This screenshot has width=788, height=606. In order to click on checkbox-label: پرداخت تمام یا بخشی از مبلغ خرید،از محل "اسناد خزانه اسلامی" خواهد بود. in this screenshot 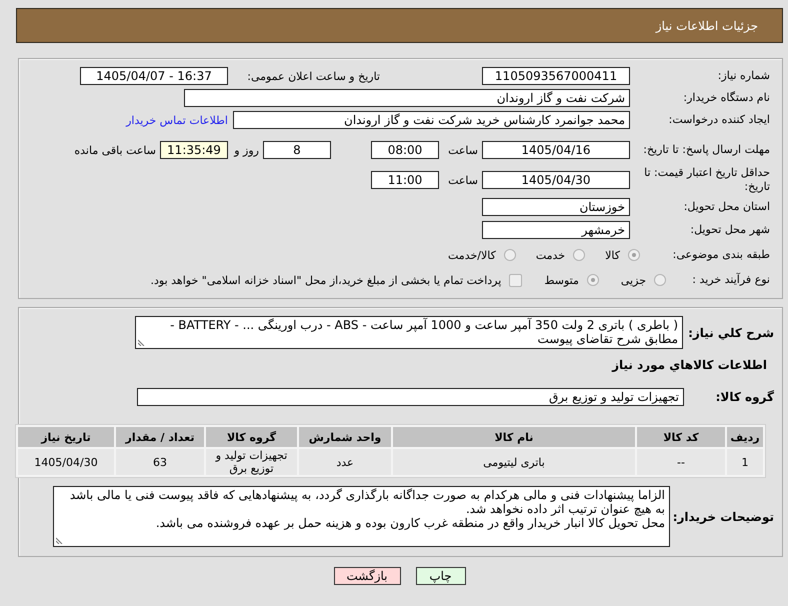, I will do `click(326, 280)`.